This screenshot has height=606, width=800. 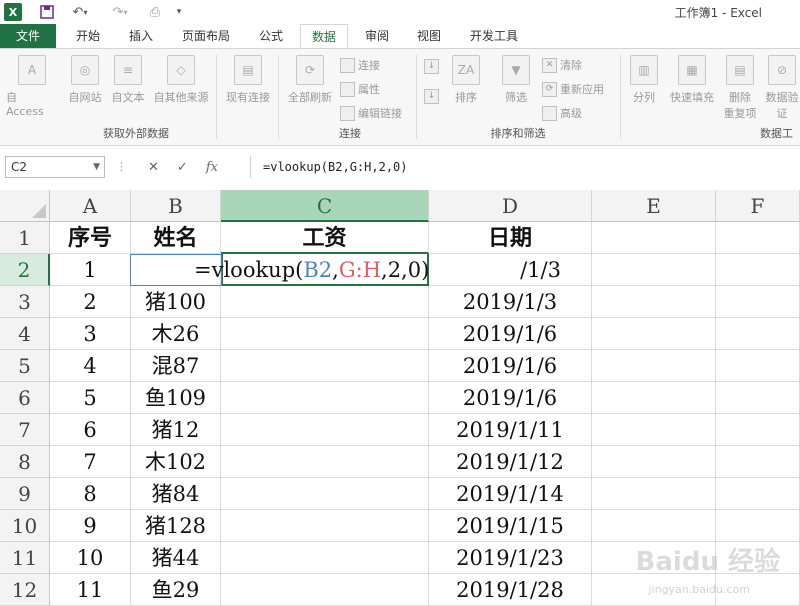 What do you see at coordinates (510, 526) in the screenshot?
I see `cell-d10: 2019/1/15` at bounding box center [510, 526].